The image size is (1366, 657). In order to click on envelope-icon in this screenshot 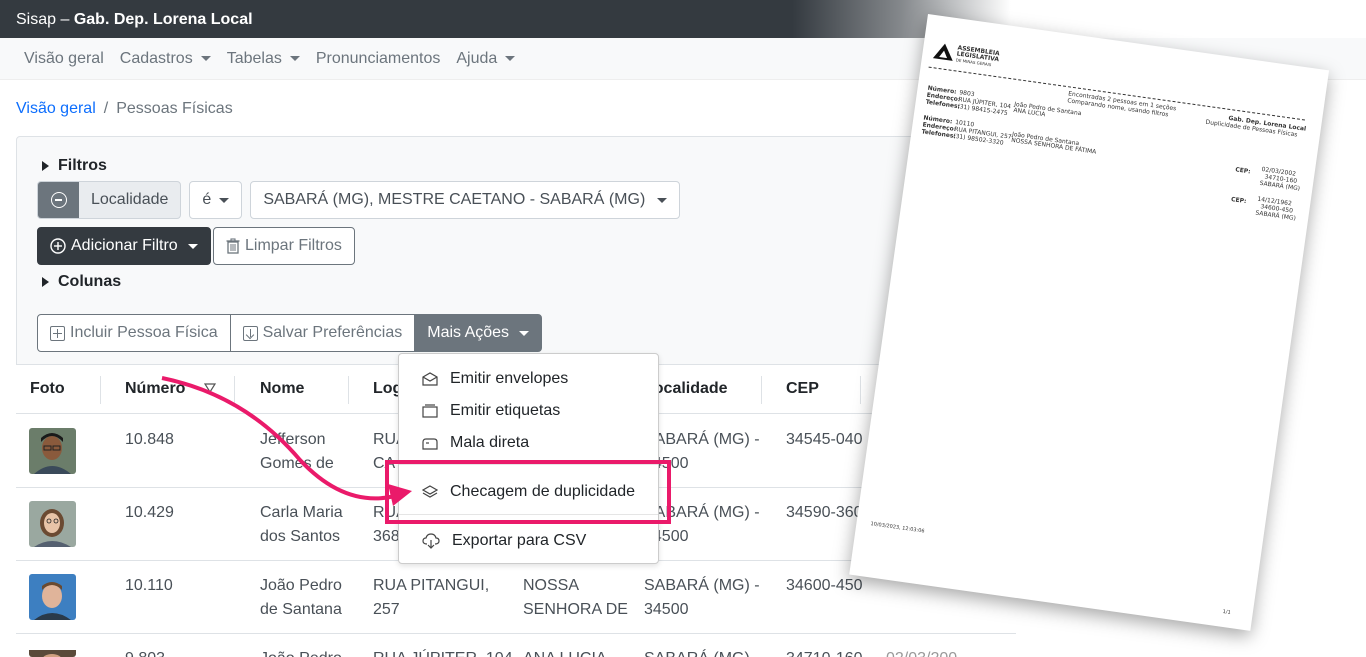, I will do `click(430, 379)`.